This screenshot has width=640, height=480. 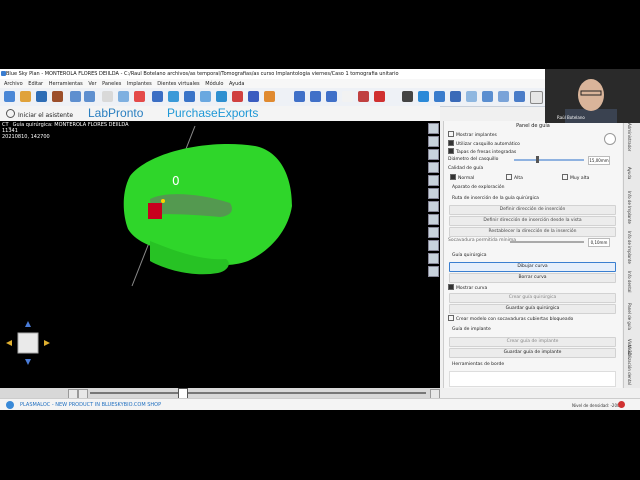 I want to click on undercut-value: 0,10mm, so click(x=599, y=242).